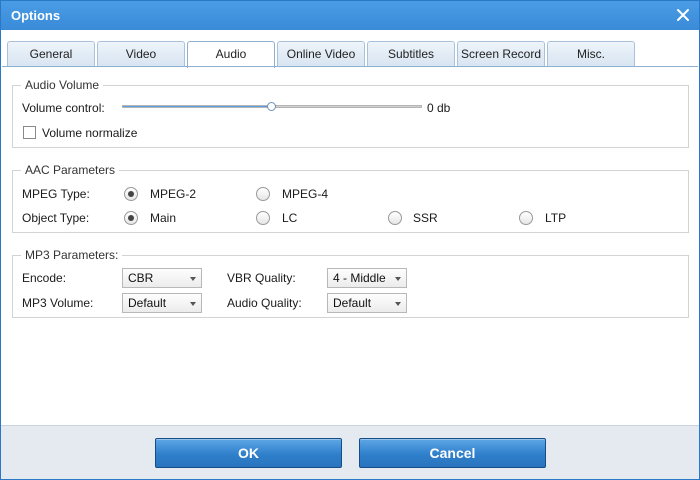 Image resolution: width=700 pixels, height=480 pixels. Describe the element at coordinates (261, 278) in the screenshot. I see `vbr-quality-label: VBR Quality:` at that location.